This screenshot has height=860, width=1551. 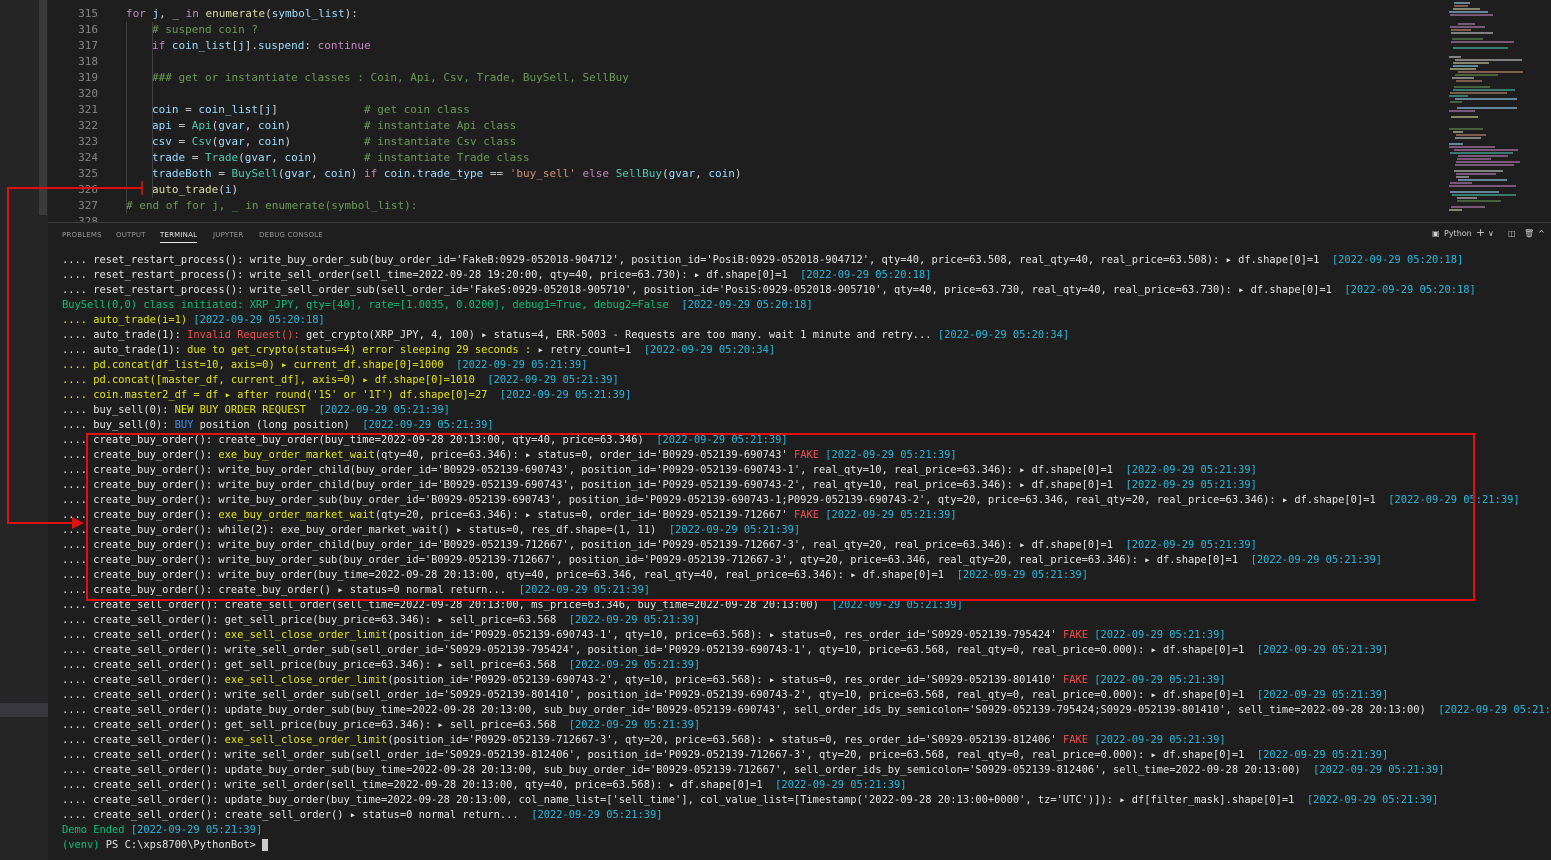 I want to click on chevron-down-icon: ∨, so click(x=1491, y=233).